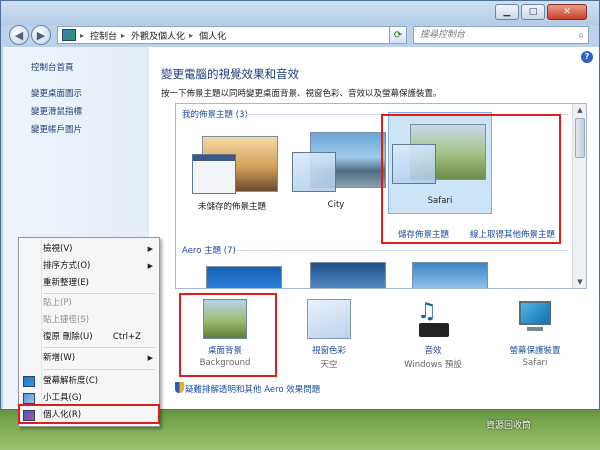 The height and width of the screenshot is (450, 600). I want to click on menu-item-label: 小工具(G), so click(62, 398).